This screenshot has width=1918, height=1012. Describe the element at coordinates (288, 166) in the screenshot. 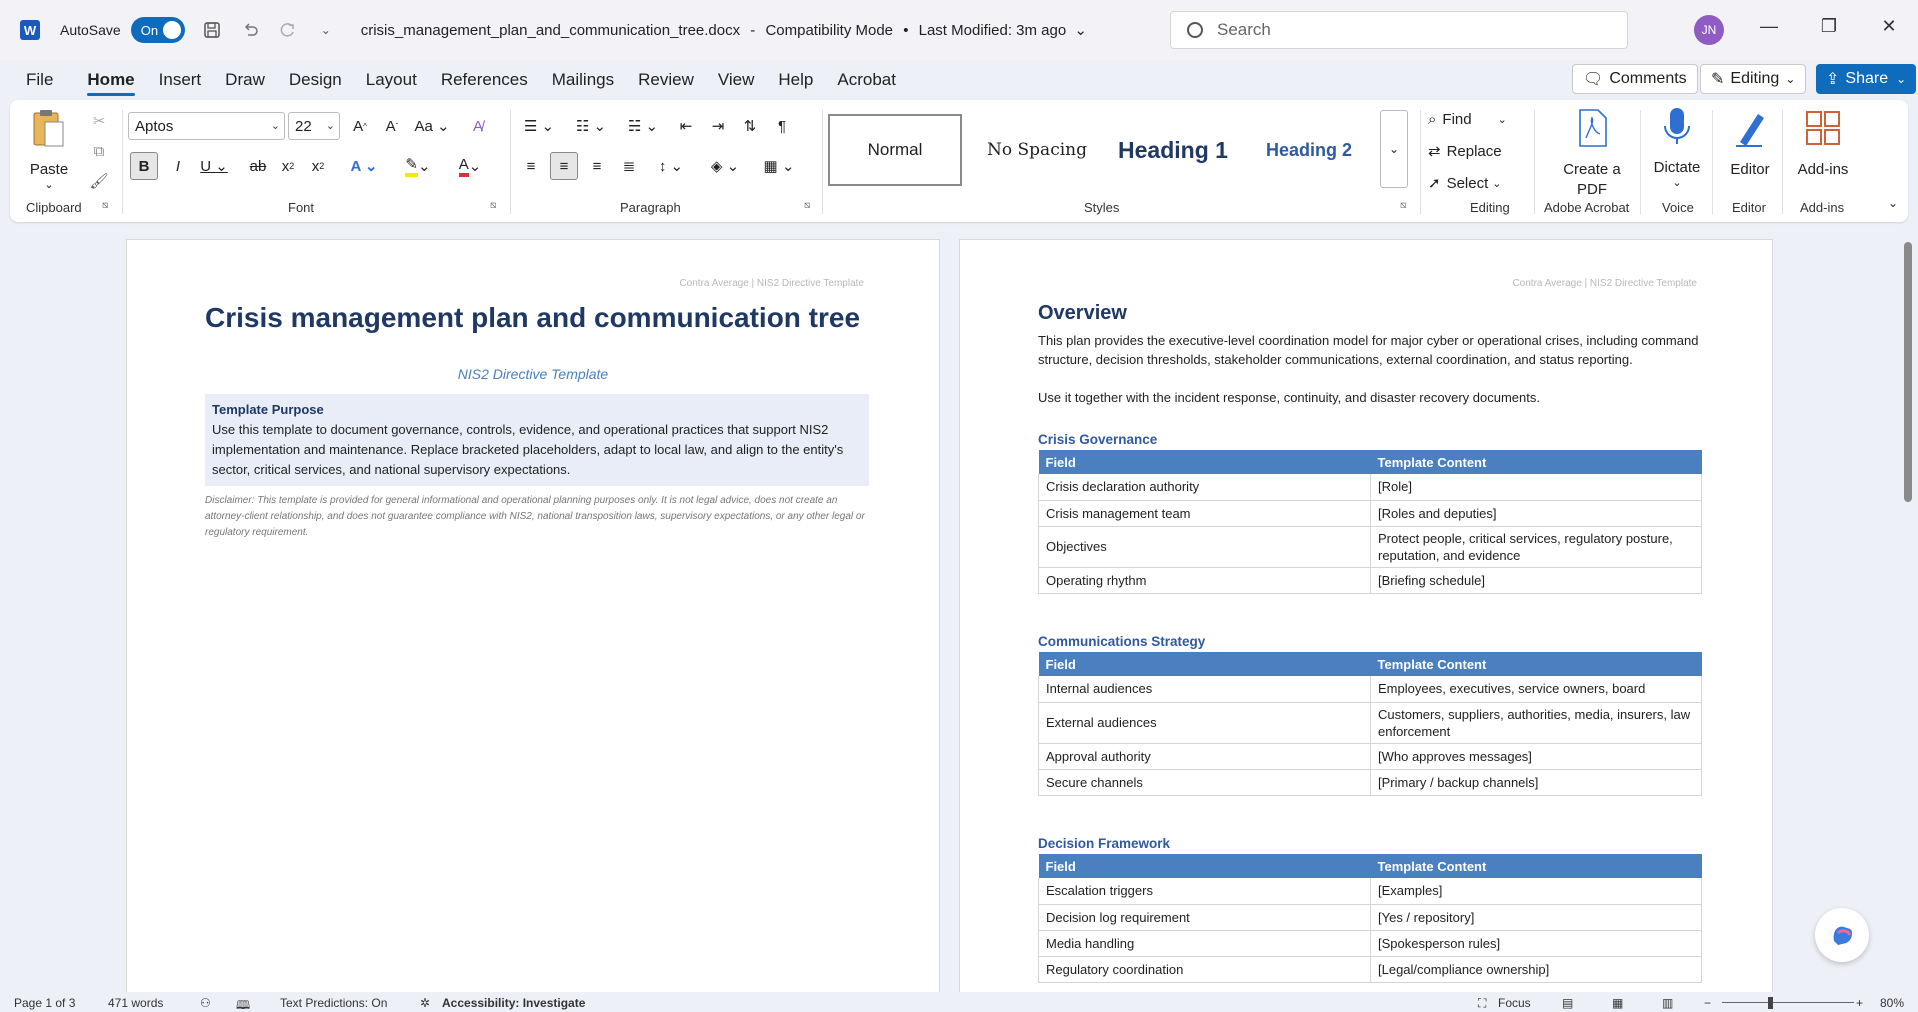

I see `subscript-button: x2` at that location.